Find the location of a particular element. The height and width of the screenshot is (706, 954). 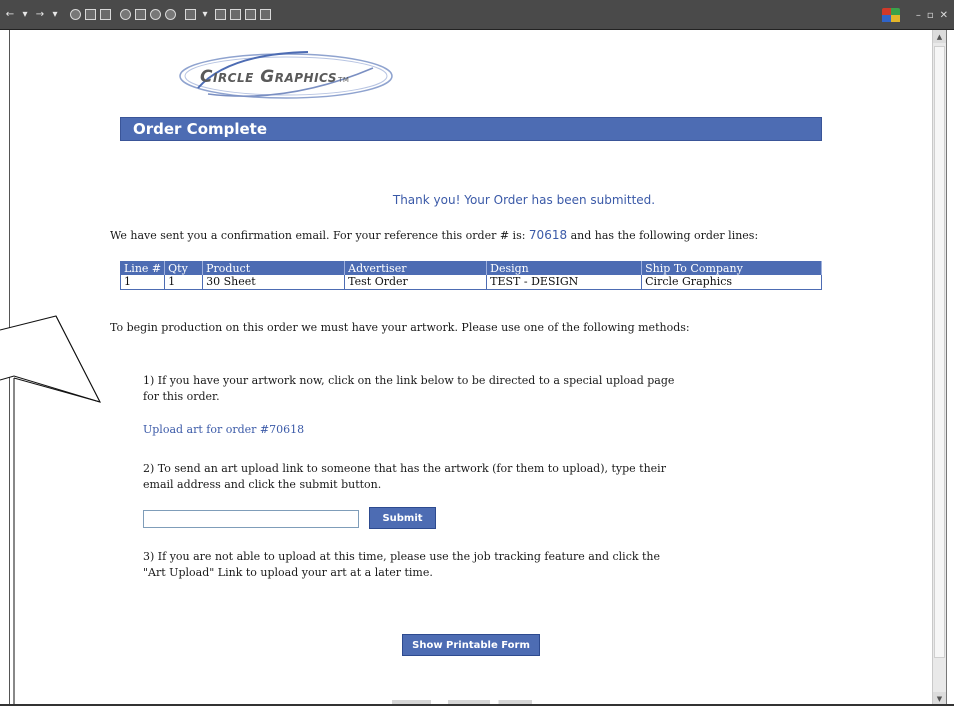

mail-dropdown-icon: ▾ is located at coordinates (205, 14).